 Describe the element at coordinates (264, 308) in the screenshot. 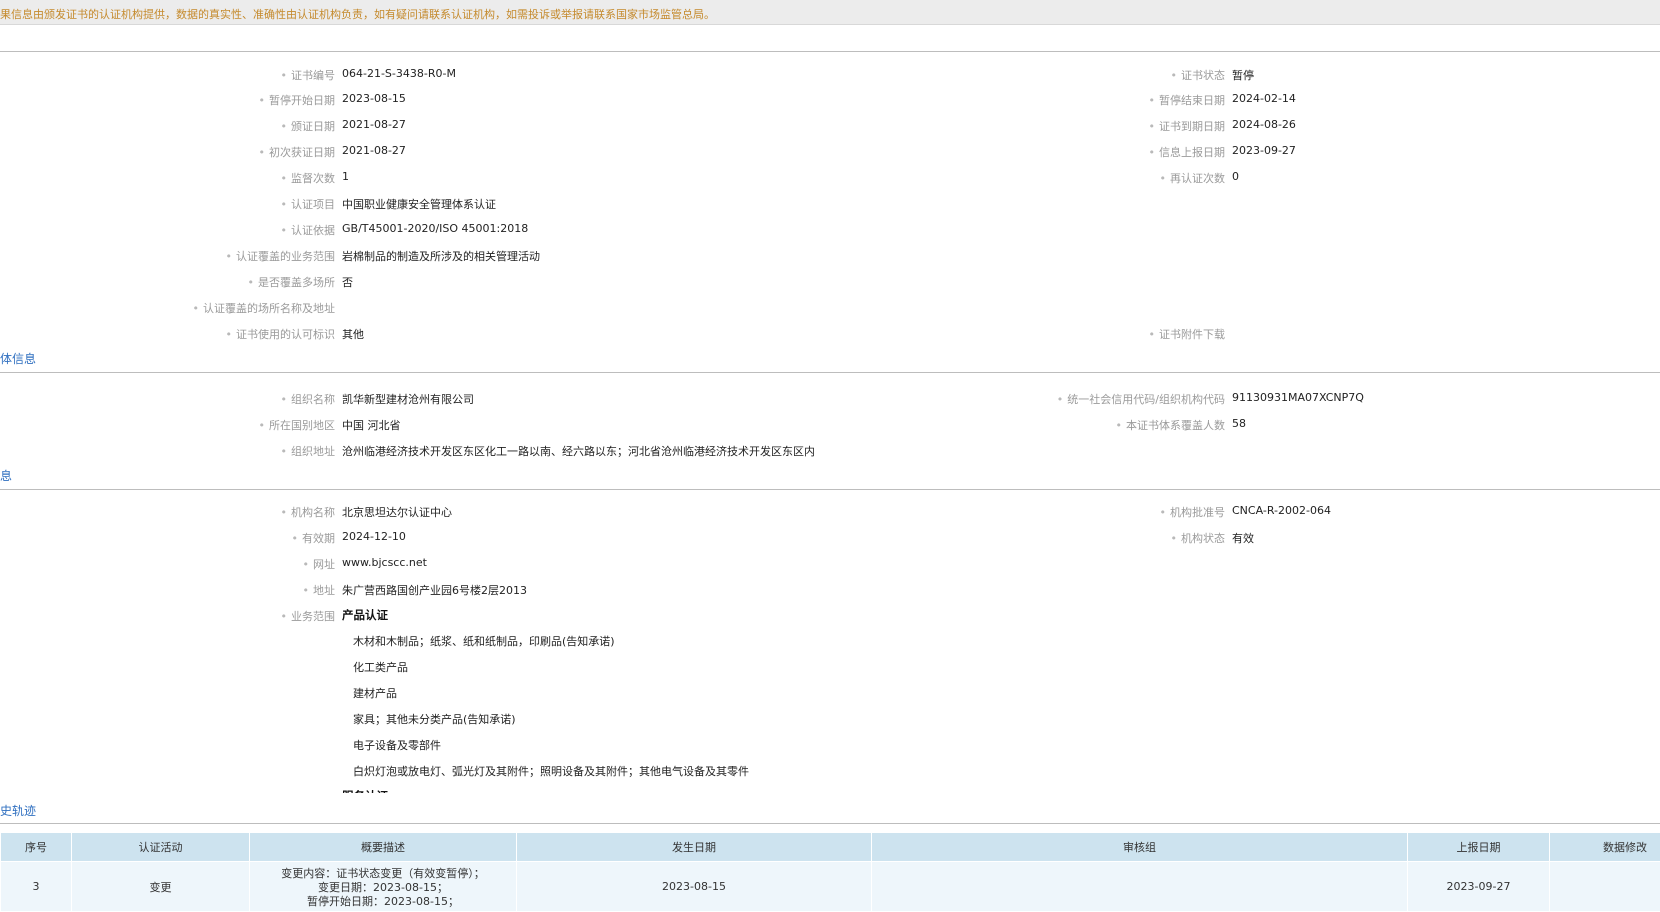

I see `label-site-address: •认证覆盖的场所名称及地址` at that location.